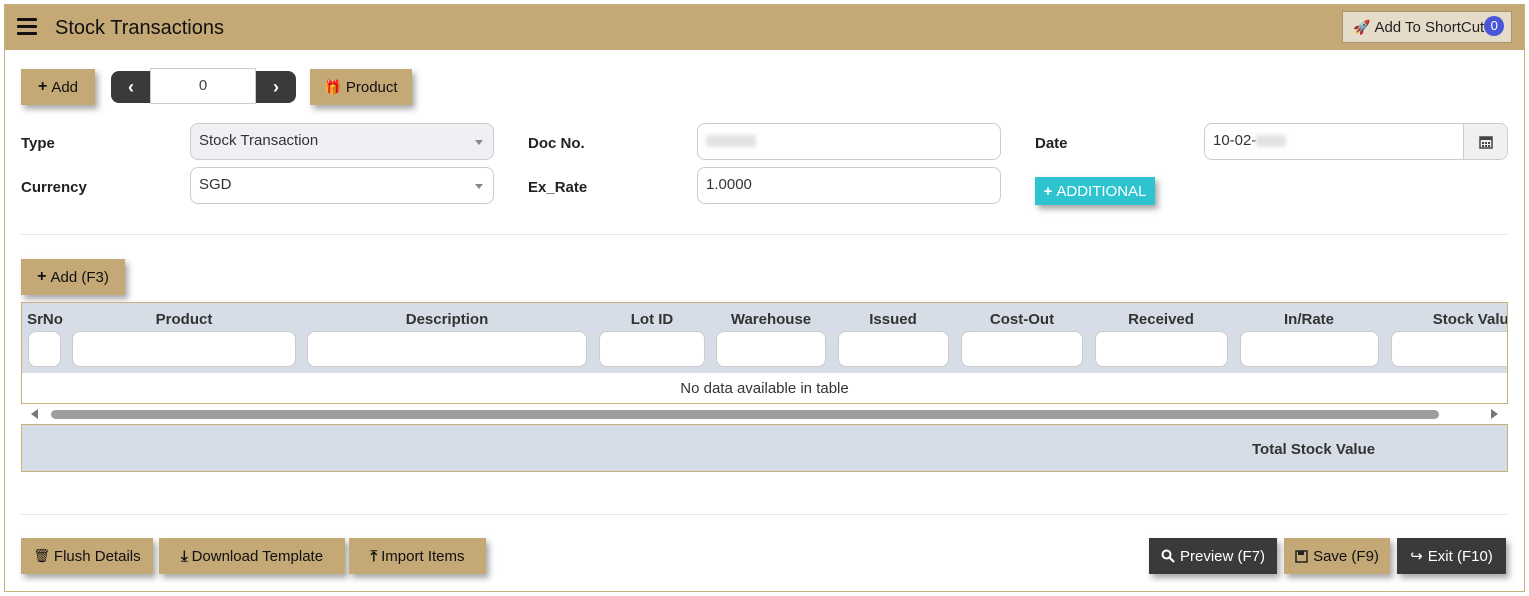 Image resolution: width=1529 pixels, height=596 pixels. What do you see at coordinates (97, 556) in the screenshot?
I see `flush-details-label: Flush Details` at bounding box center [97, 556].